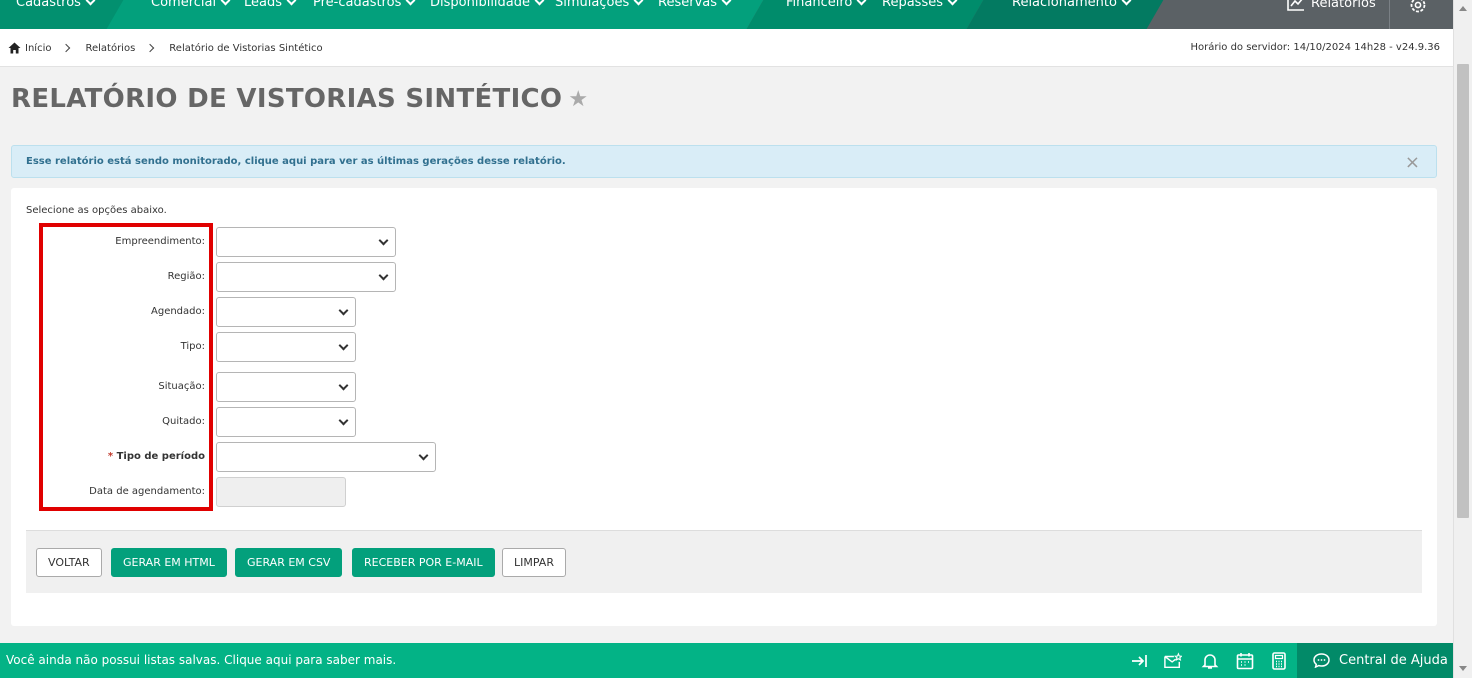 The width and height of the screenshot is (1472, 678). What do you see at coordinates (326, 457) in the screenshot?
I see `tipo-periodo-select` at bounding box center [326, 457].